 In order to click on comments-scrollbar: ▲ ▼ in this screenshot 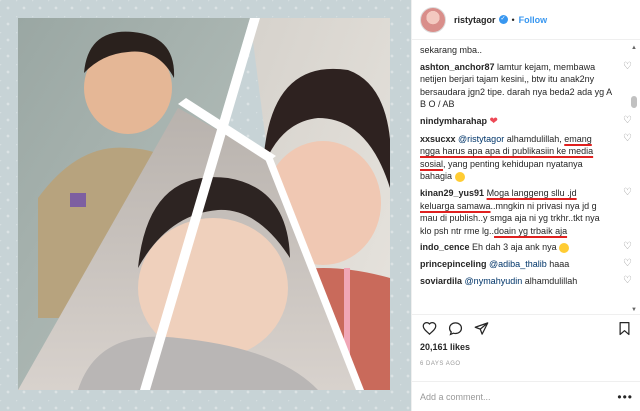, I will do `click(634, 179)`.